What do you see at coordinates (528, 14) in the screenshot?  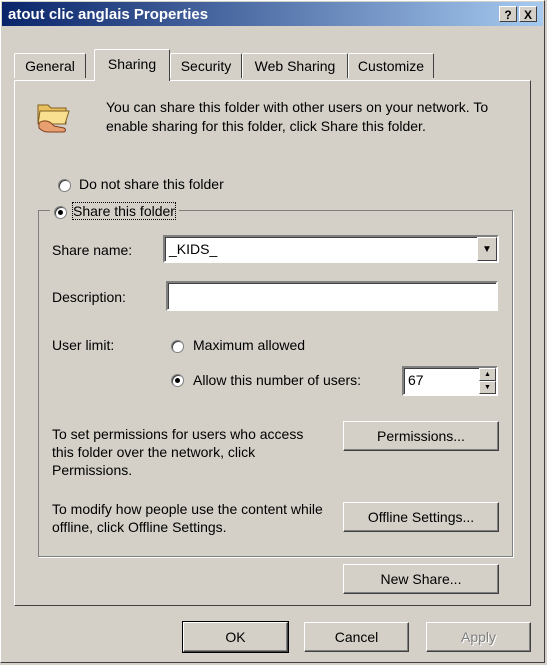 I see `close-button: X` at bounding box center [528, 14].